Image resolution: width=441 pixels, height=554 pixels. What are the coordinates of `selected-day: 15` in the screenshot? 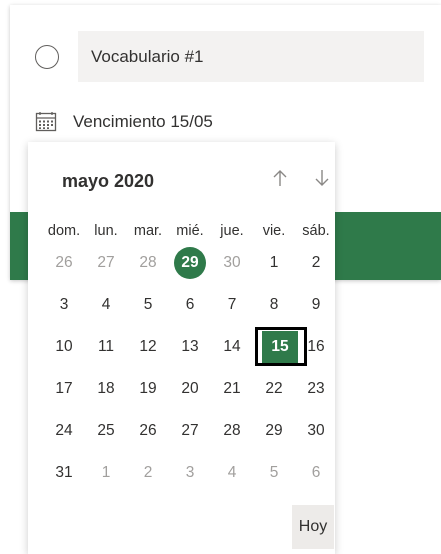 It's located at (280, 347).